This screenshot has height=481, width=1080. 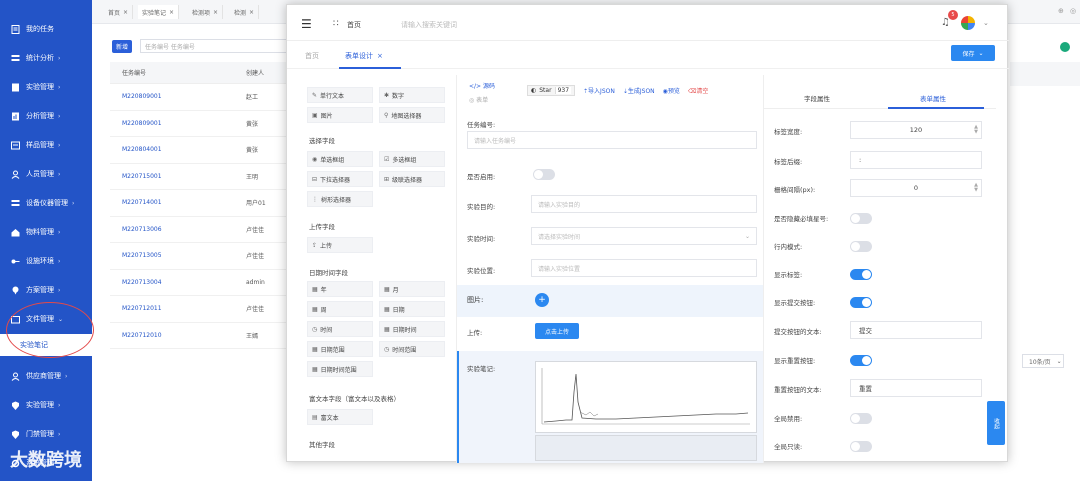 What do you see at coordinates (557, 331) in the screenshot?
I see `upload-button: 点击上传` at bounding box center [557, 331].